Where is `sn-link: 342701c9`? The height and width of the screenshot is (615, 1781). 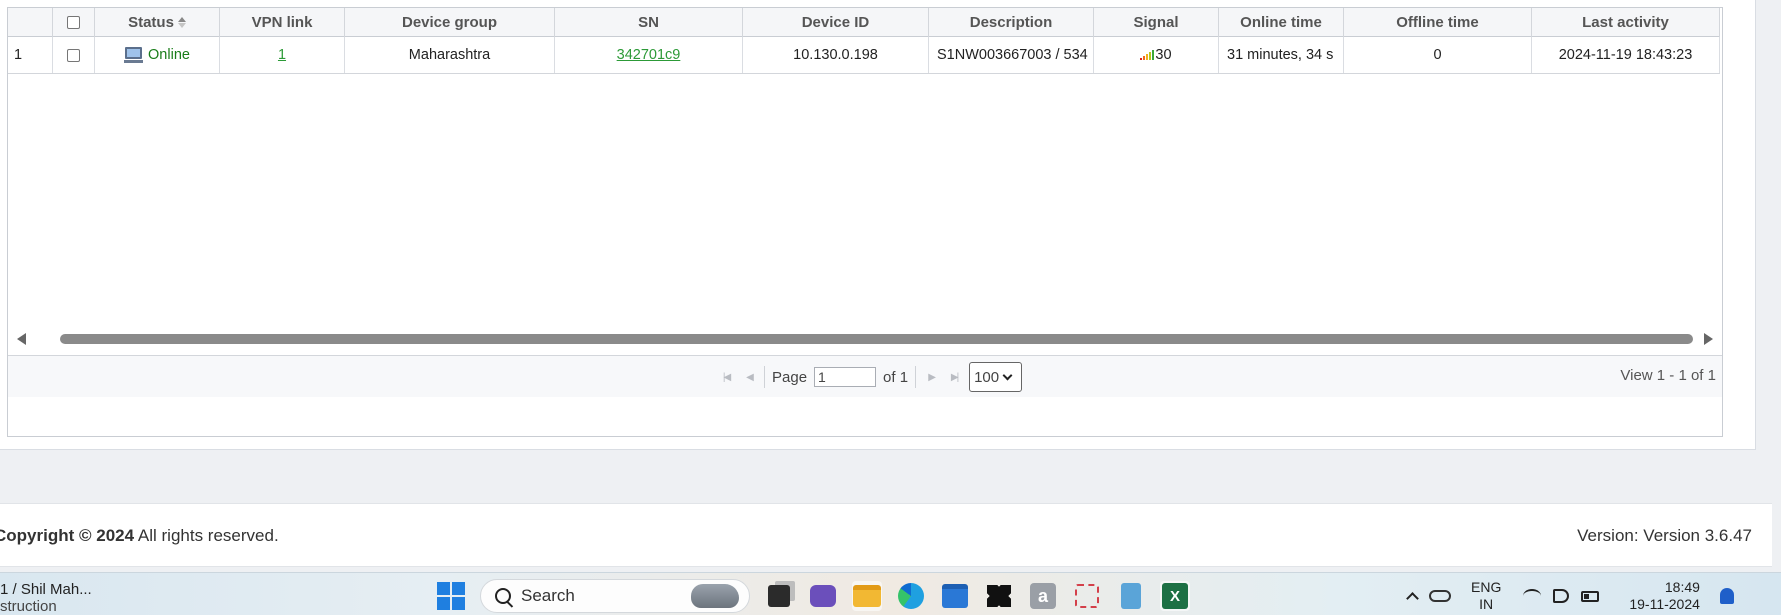 sn-link: 342701c9 is located at coordinates (649, 55).